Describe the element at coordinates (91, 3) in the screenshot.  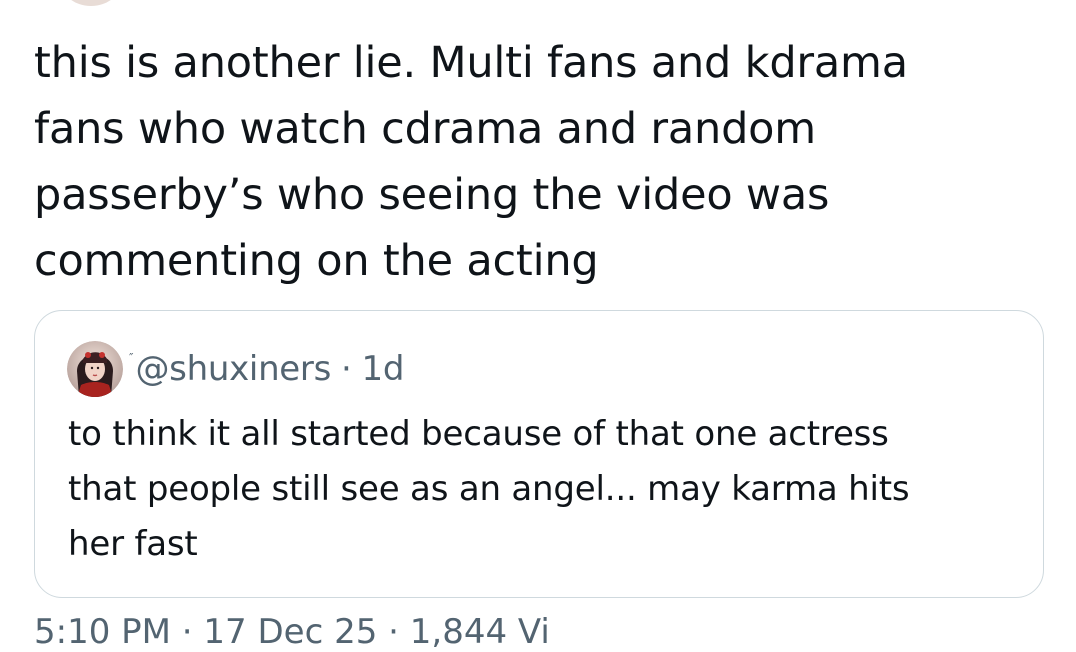
I see `author-avatar` at that location.